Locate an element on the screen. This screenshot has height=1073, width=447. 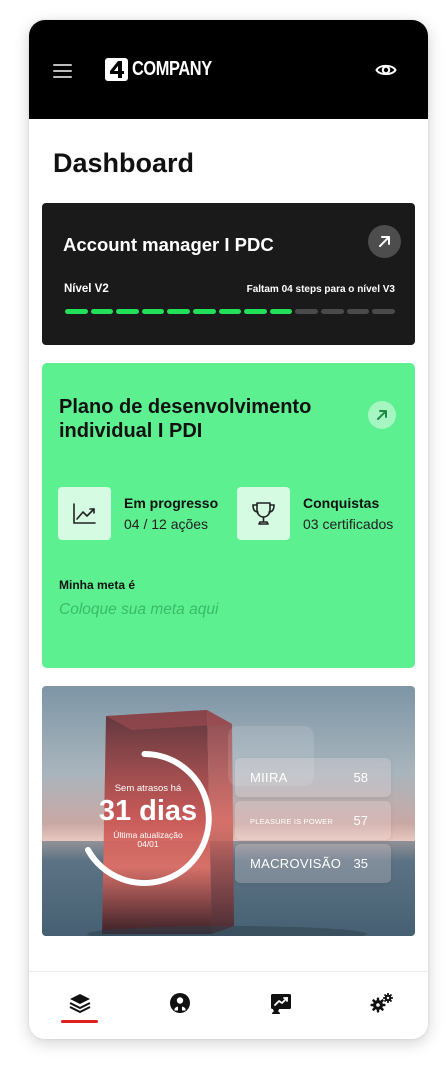
streak-value: 31 dias is located at coordinates (148, 811).